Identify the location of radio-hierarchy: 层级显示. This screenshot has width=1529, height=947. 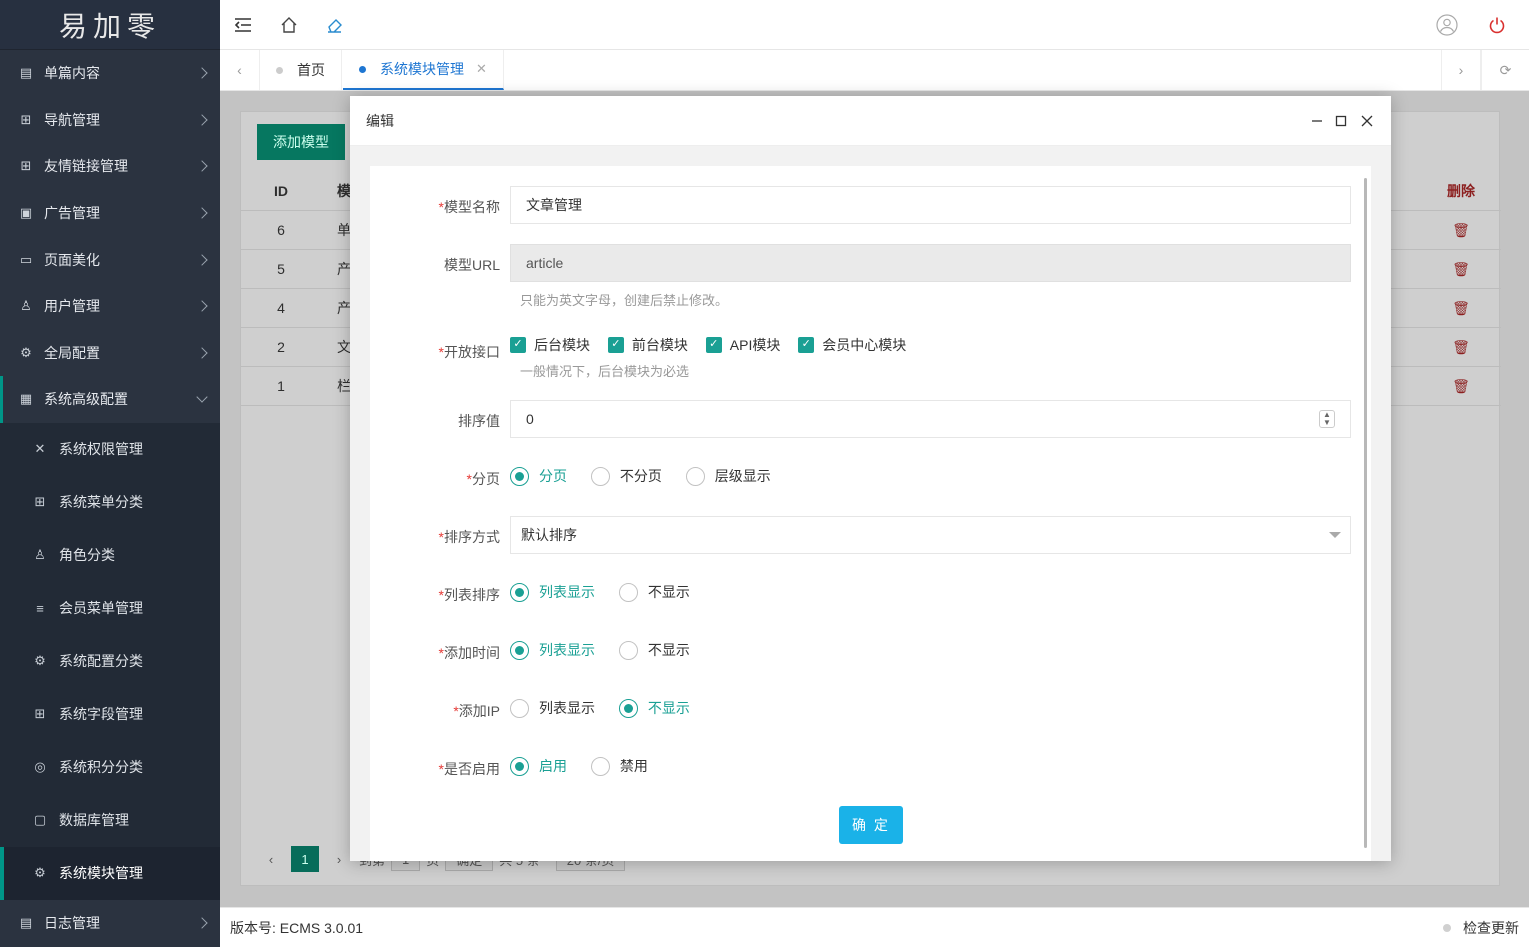
(728, 476).